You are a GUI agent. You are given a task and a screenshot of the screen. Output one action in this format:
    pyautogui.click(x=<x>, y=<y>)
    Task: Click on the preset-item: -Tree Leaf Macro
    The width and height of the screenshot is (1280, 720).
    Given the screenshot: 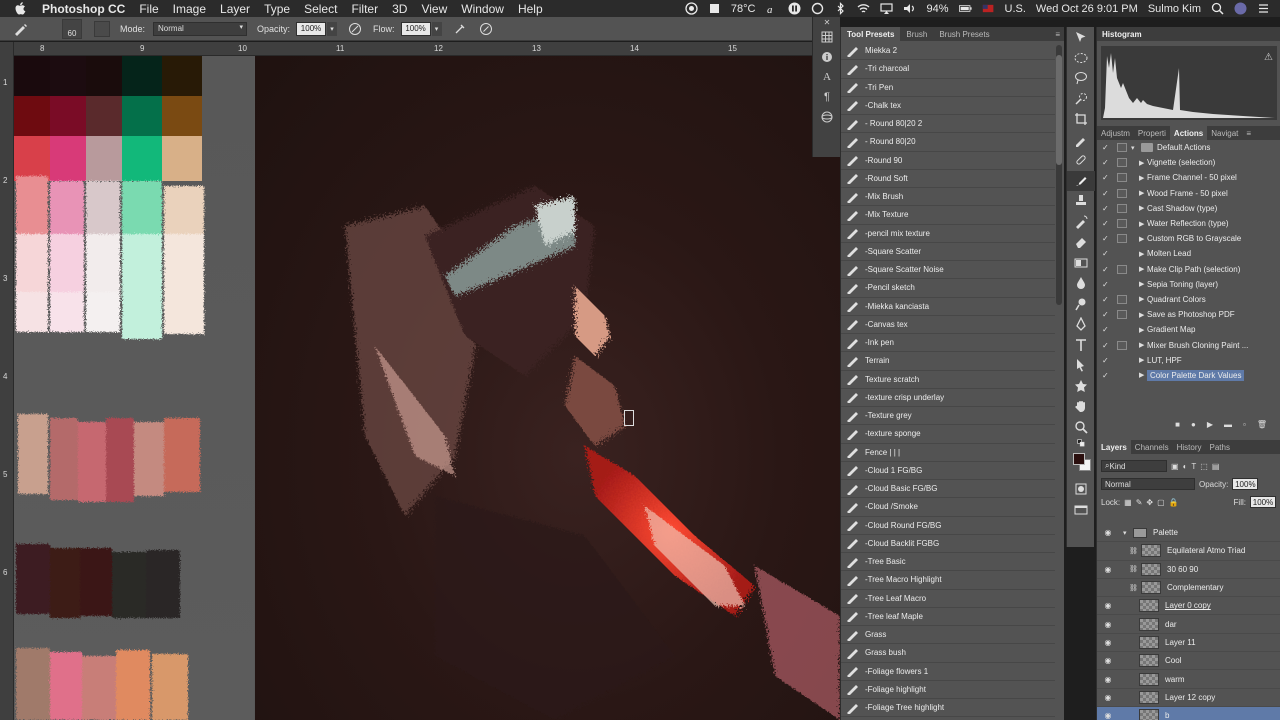 What is the action you would take?
    pyautogui.click(x=948, y=599)
    